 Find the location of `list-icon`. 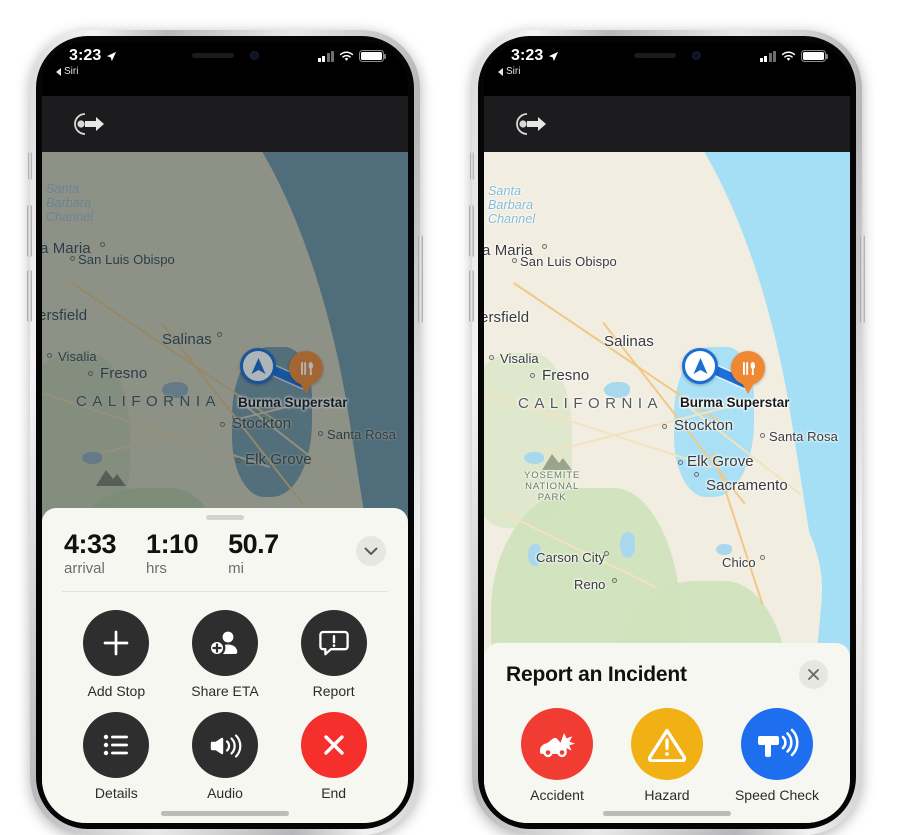

list-icon is located at coordinates (116, 745).